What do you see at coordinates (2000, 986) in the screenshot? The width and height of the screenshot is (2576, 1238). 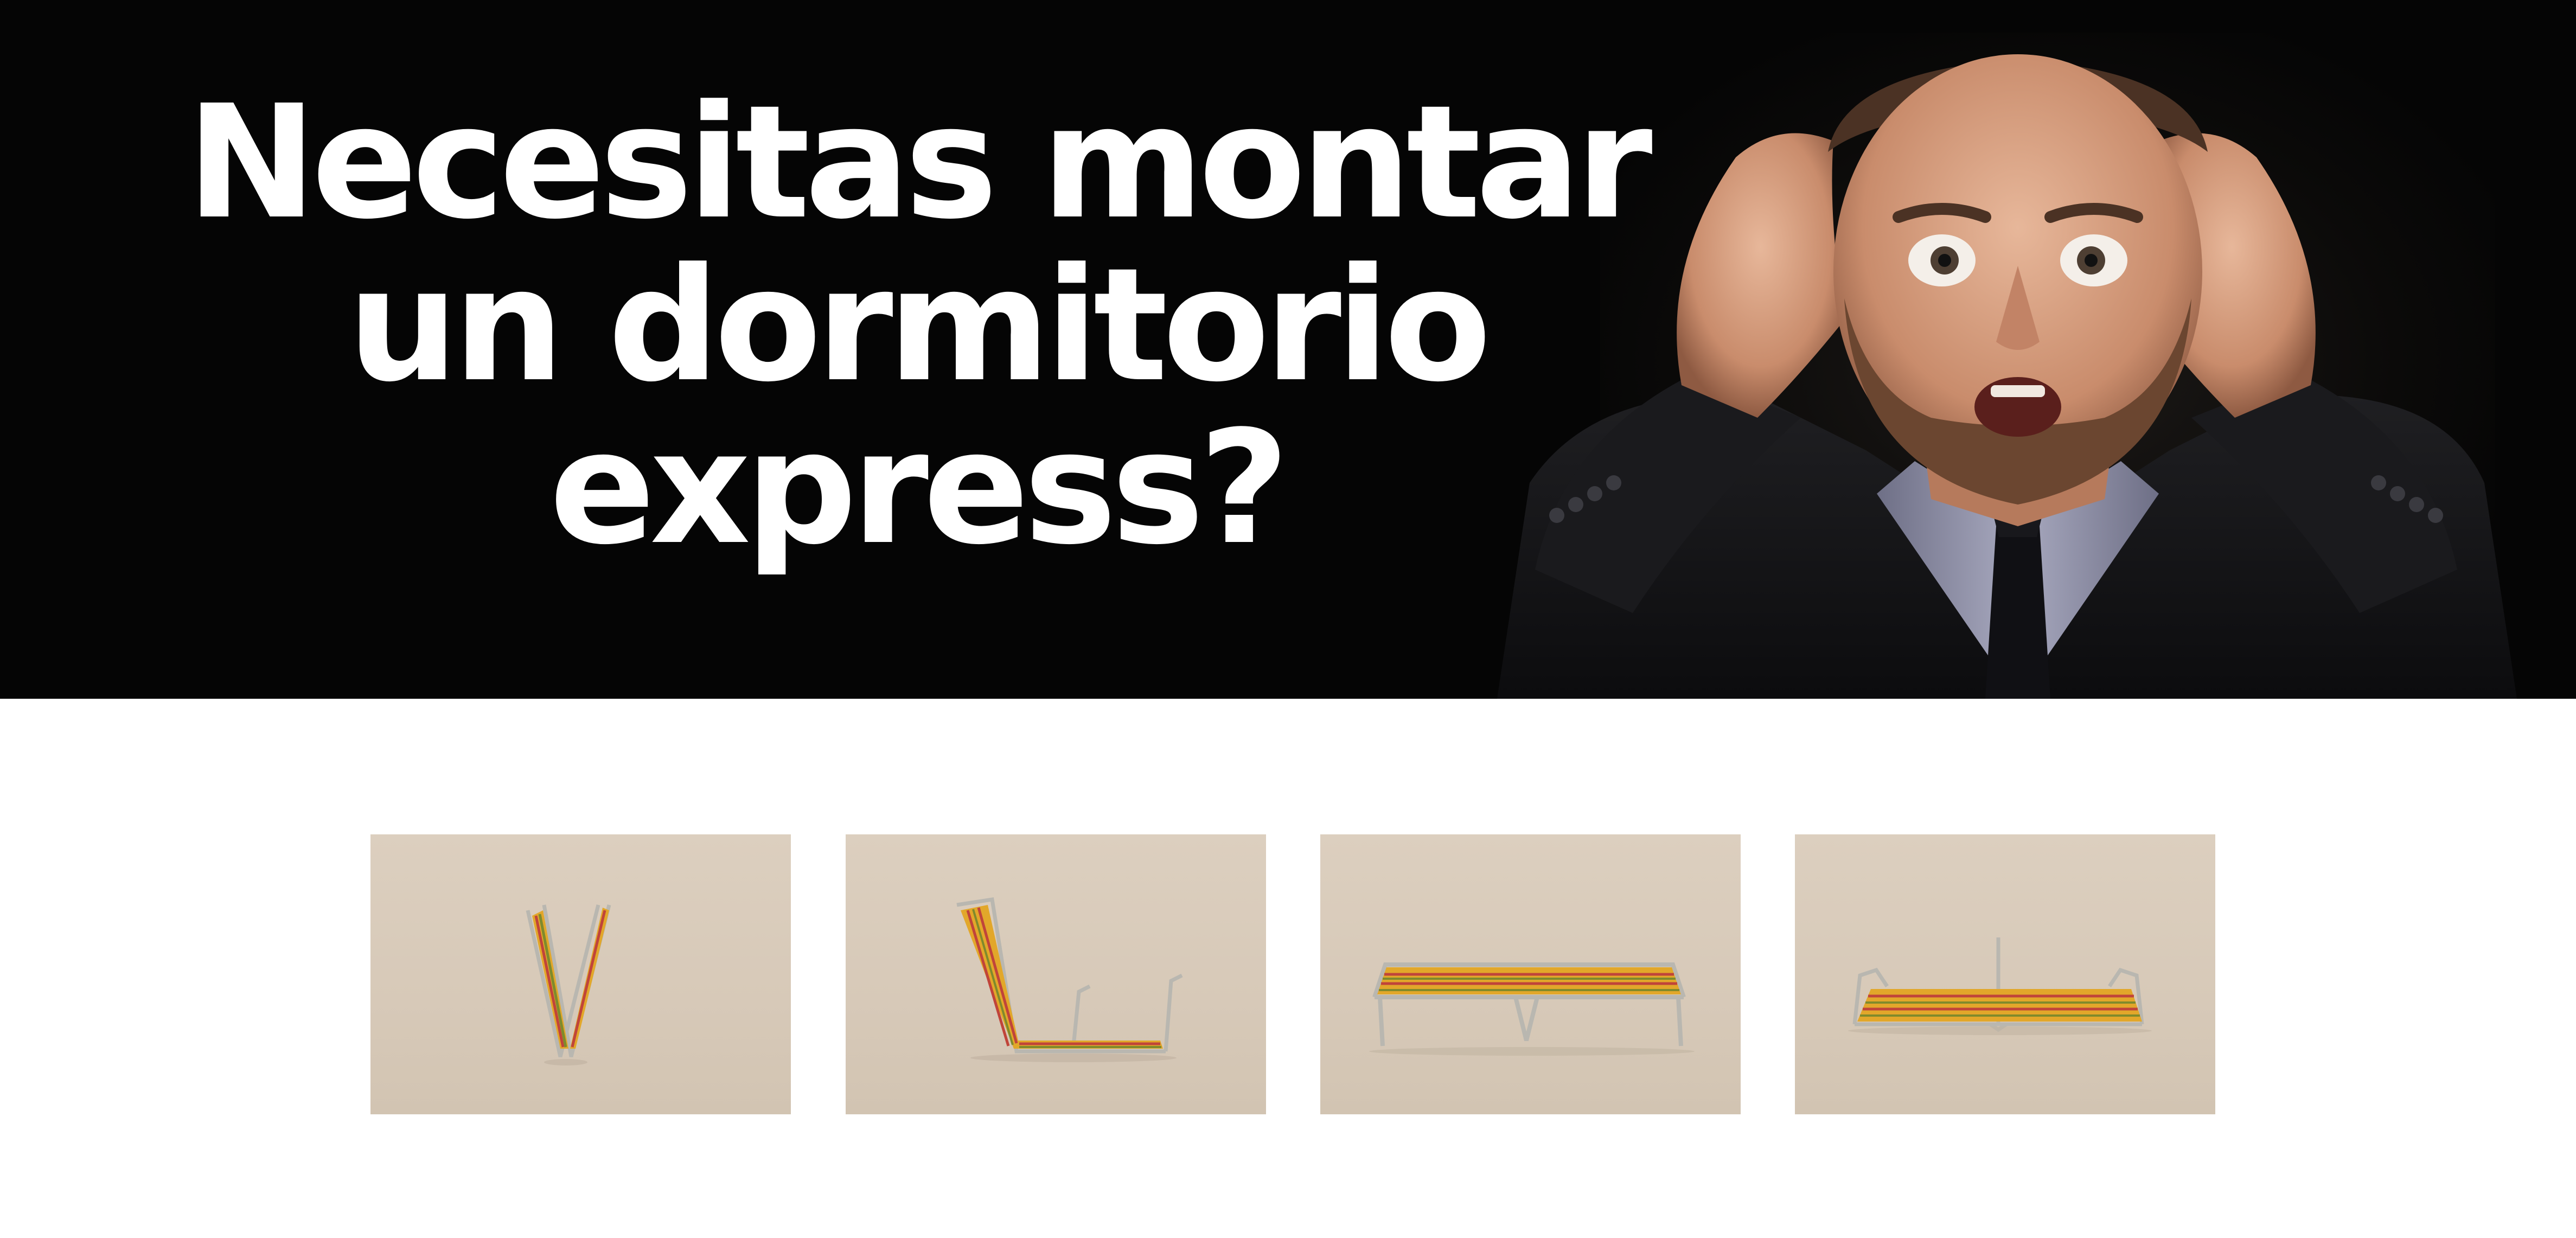 I see `open-cot-front-icon` at bounding box center [2000, 986].